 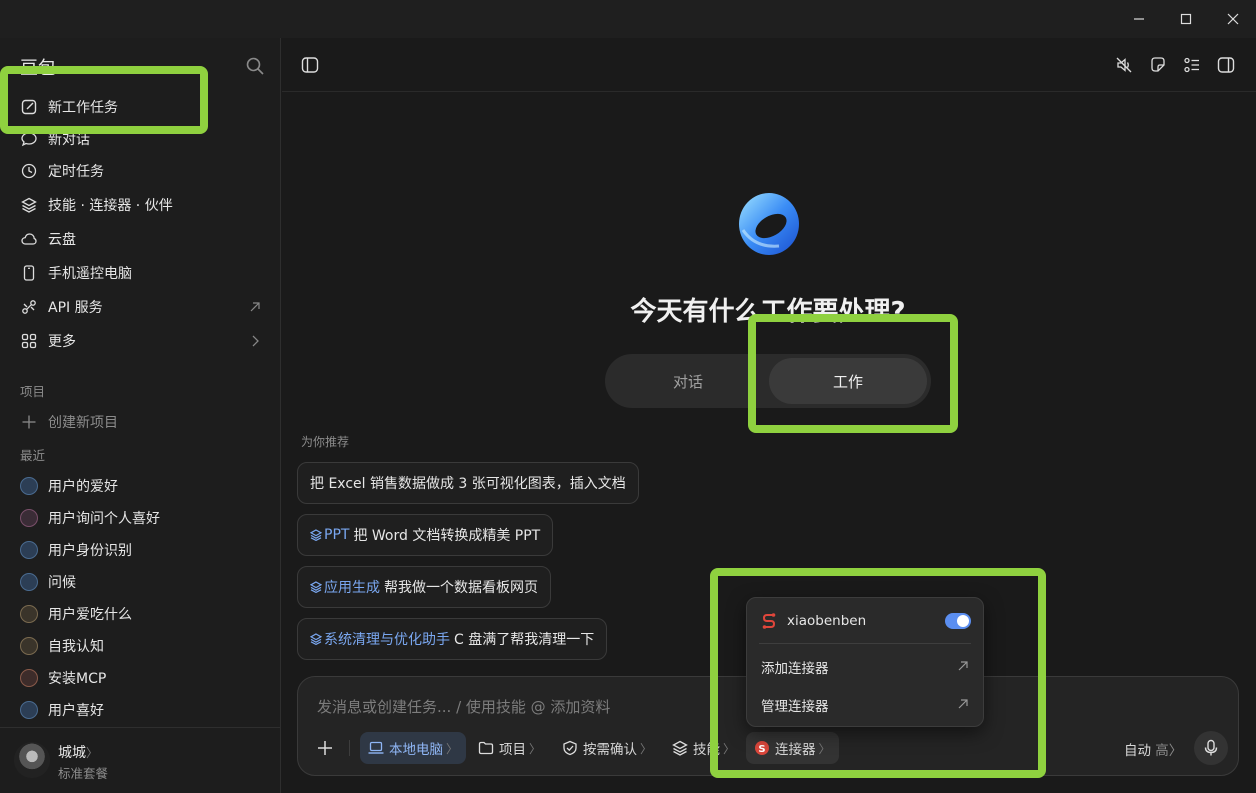 I want to click on suggestion-chip: 系统清理与优化助手 C 盘满了帮我清理一下, so click(x=452, y=639).